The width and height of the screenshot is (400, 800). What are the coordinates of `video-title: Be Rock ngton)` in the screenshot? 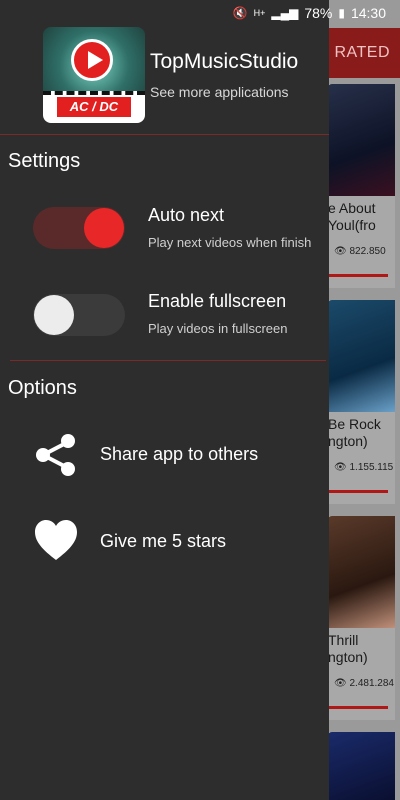 It's located at (354, 432).